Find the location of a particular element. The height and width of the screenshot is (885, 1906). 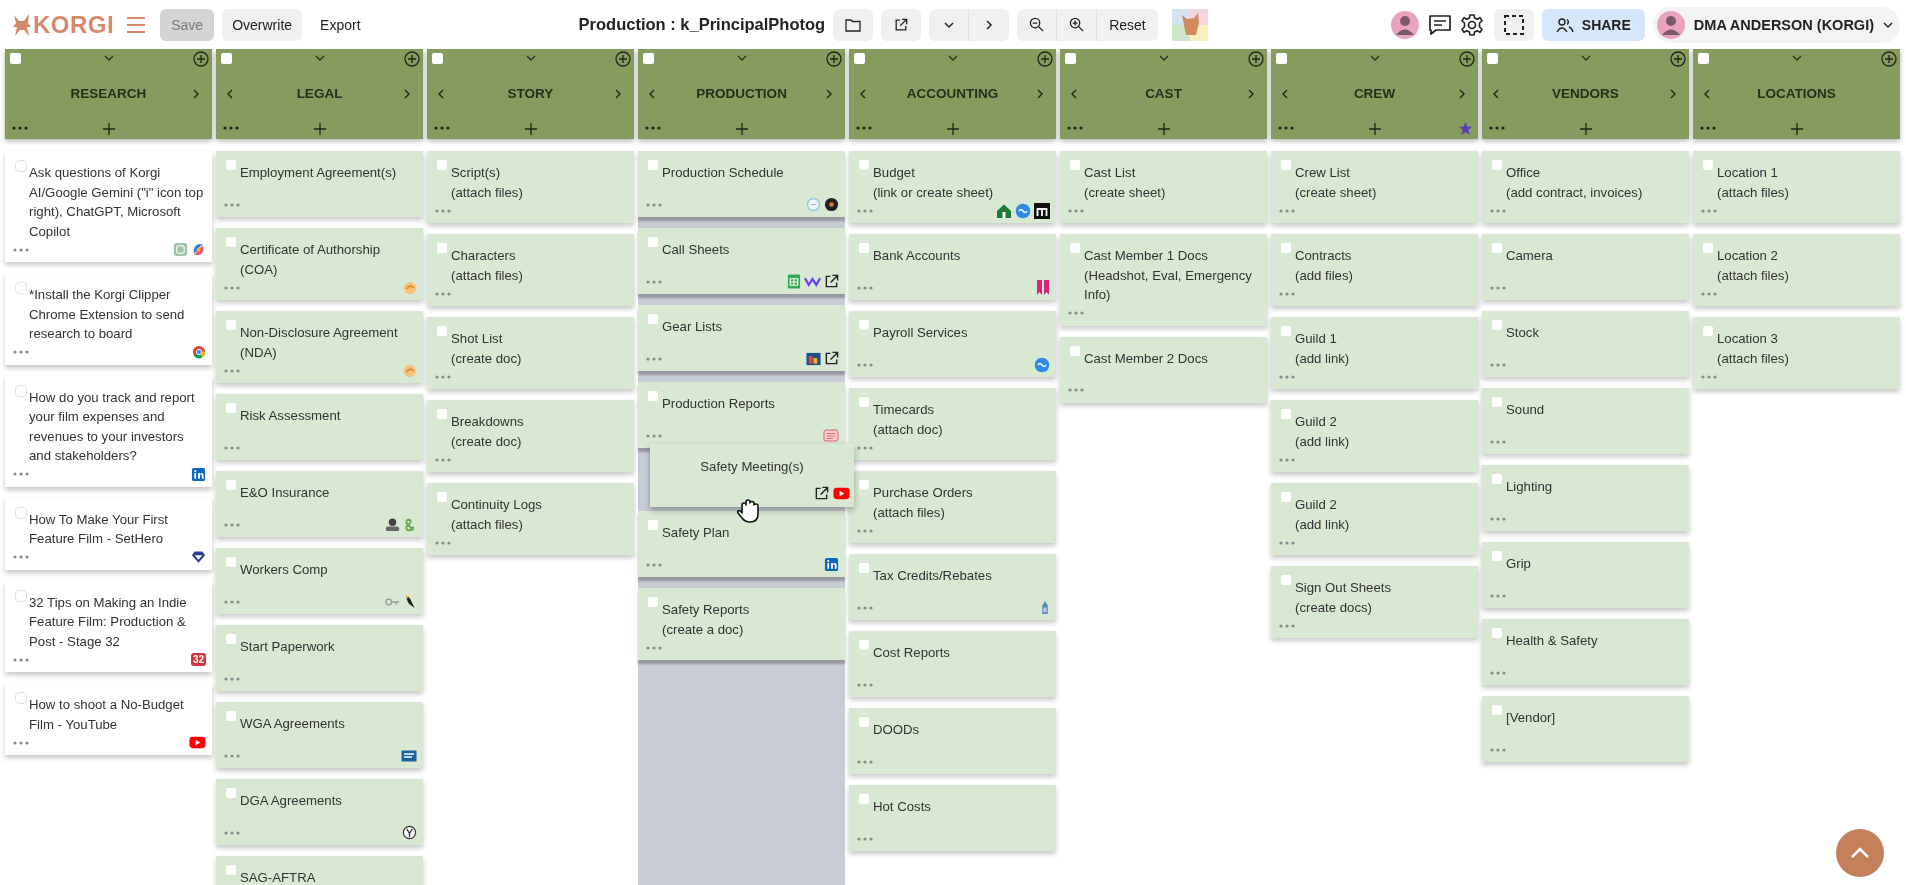

card: *Install the Korgi Clipper Chrome Extension to send research to board is located at coordinates (108, 319).